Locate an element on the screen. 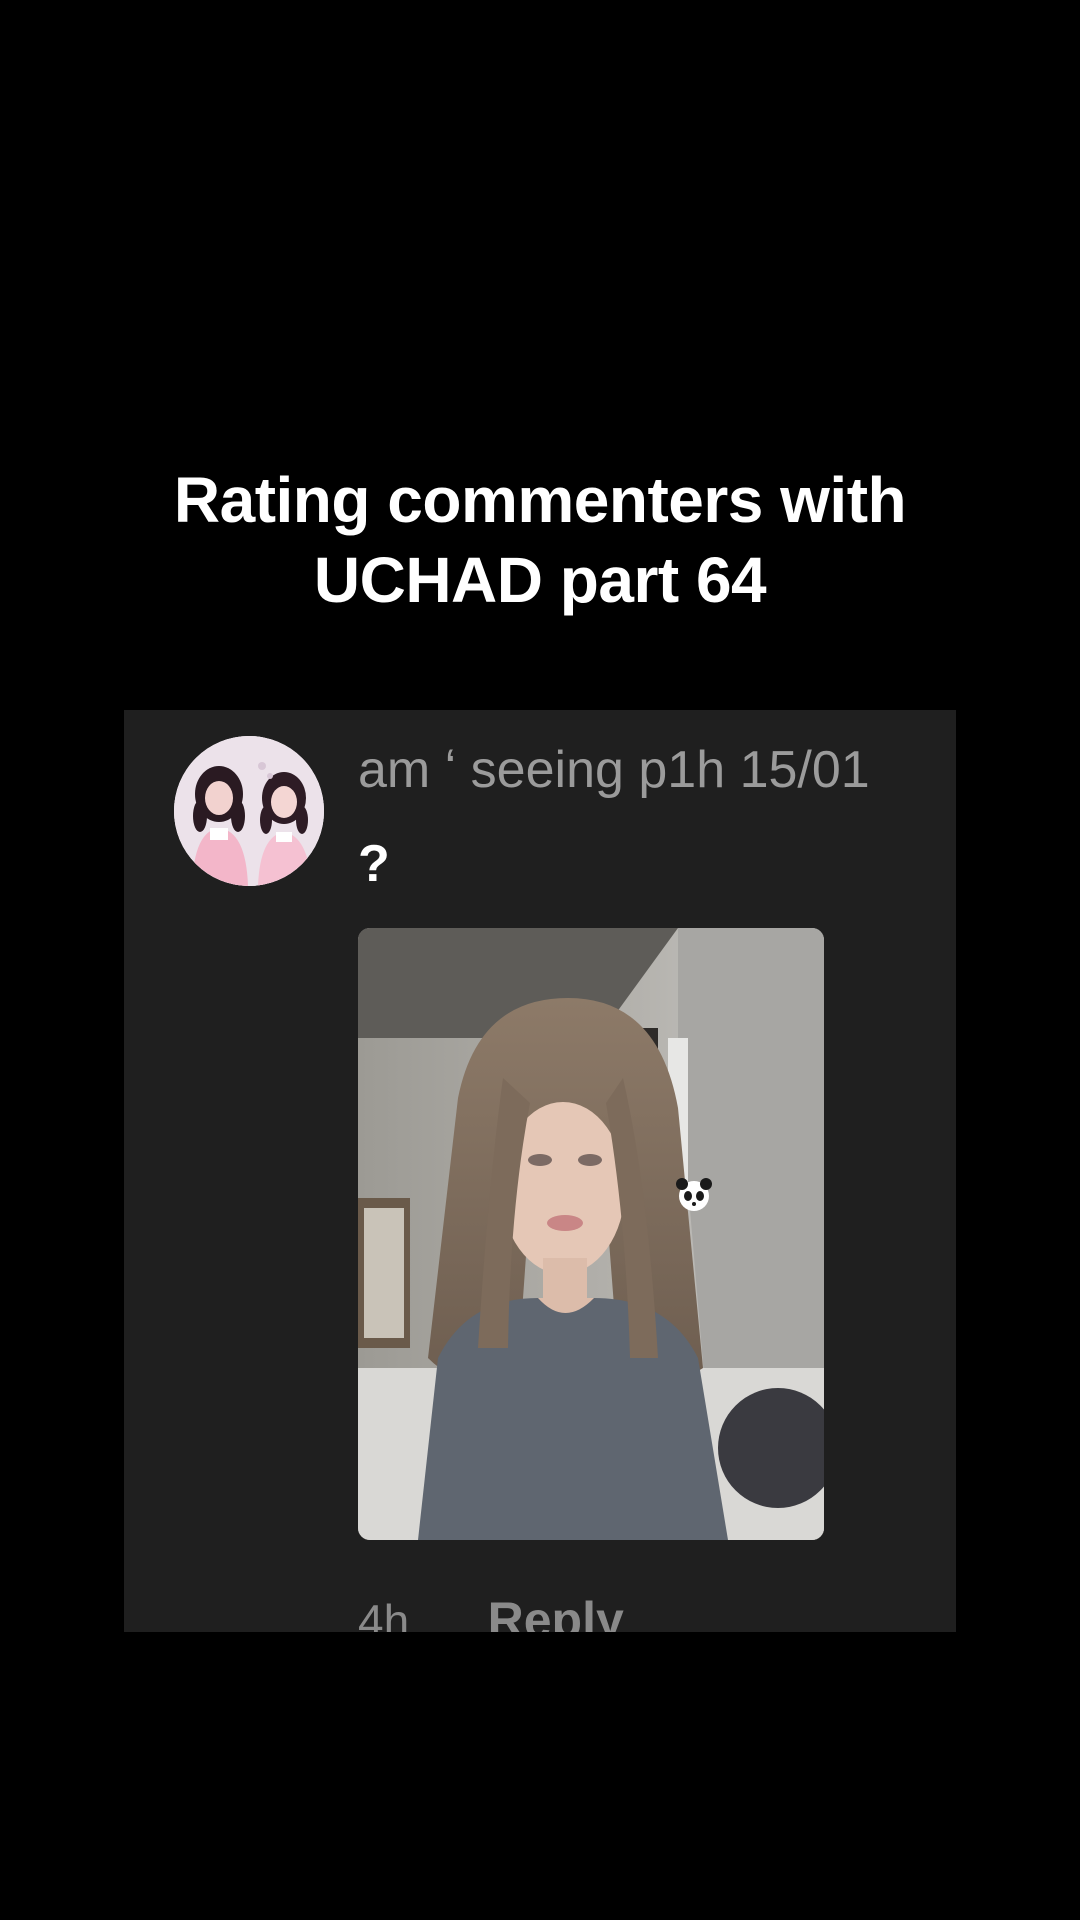  caption-line-1: Rating commenters with is located at coordinates (540, 500).